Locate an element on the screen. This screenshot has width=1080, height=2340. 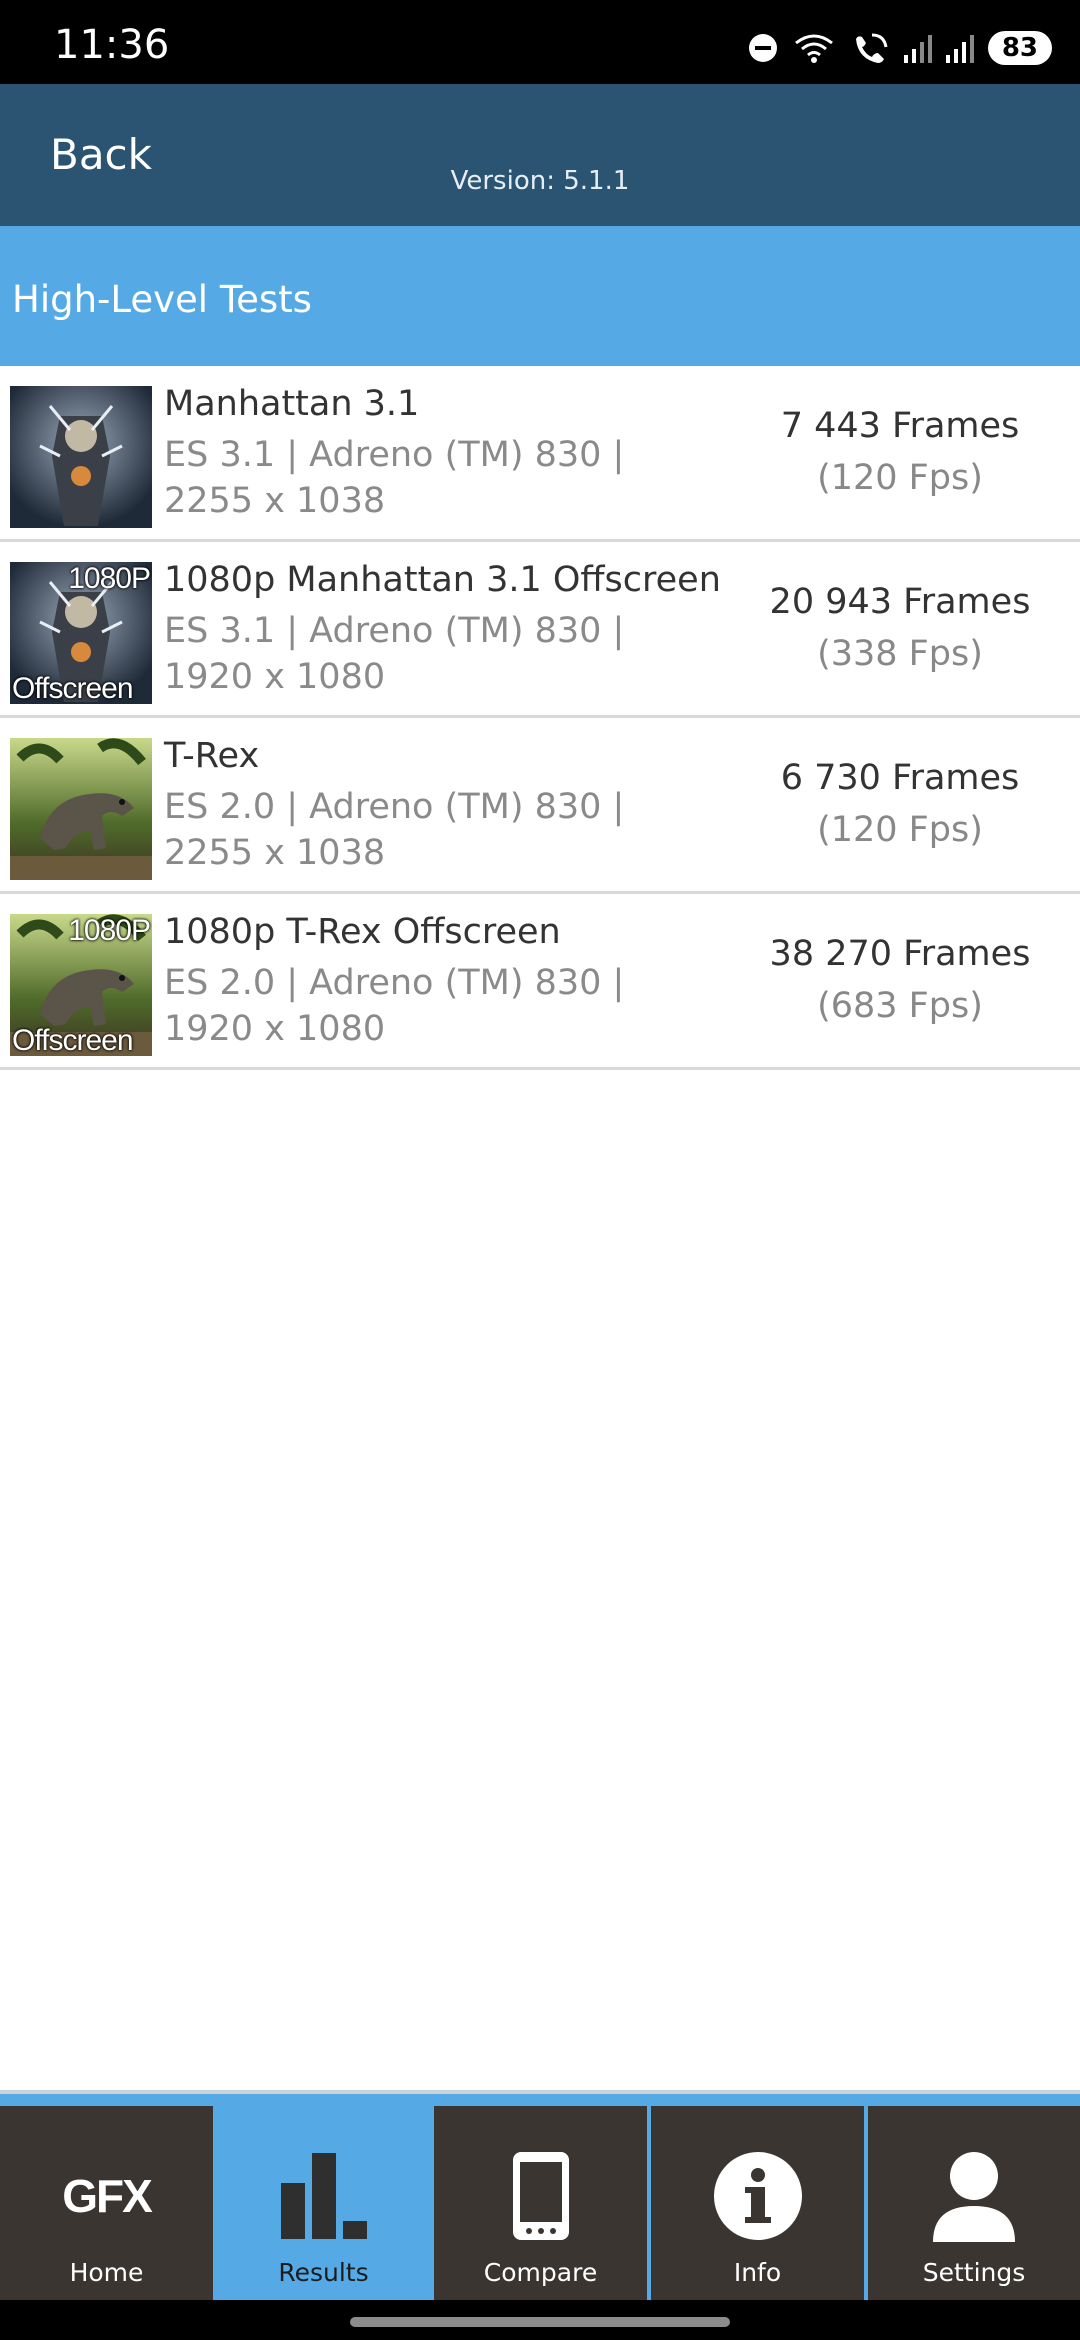
manhattan-offscreen-thumbnail-icon: 1080P Offscreen is located at coordinates (81, 633).